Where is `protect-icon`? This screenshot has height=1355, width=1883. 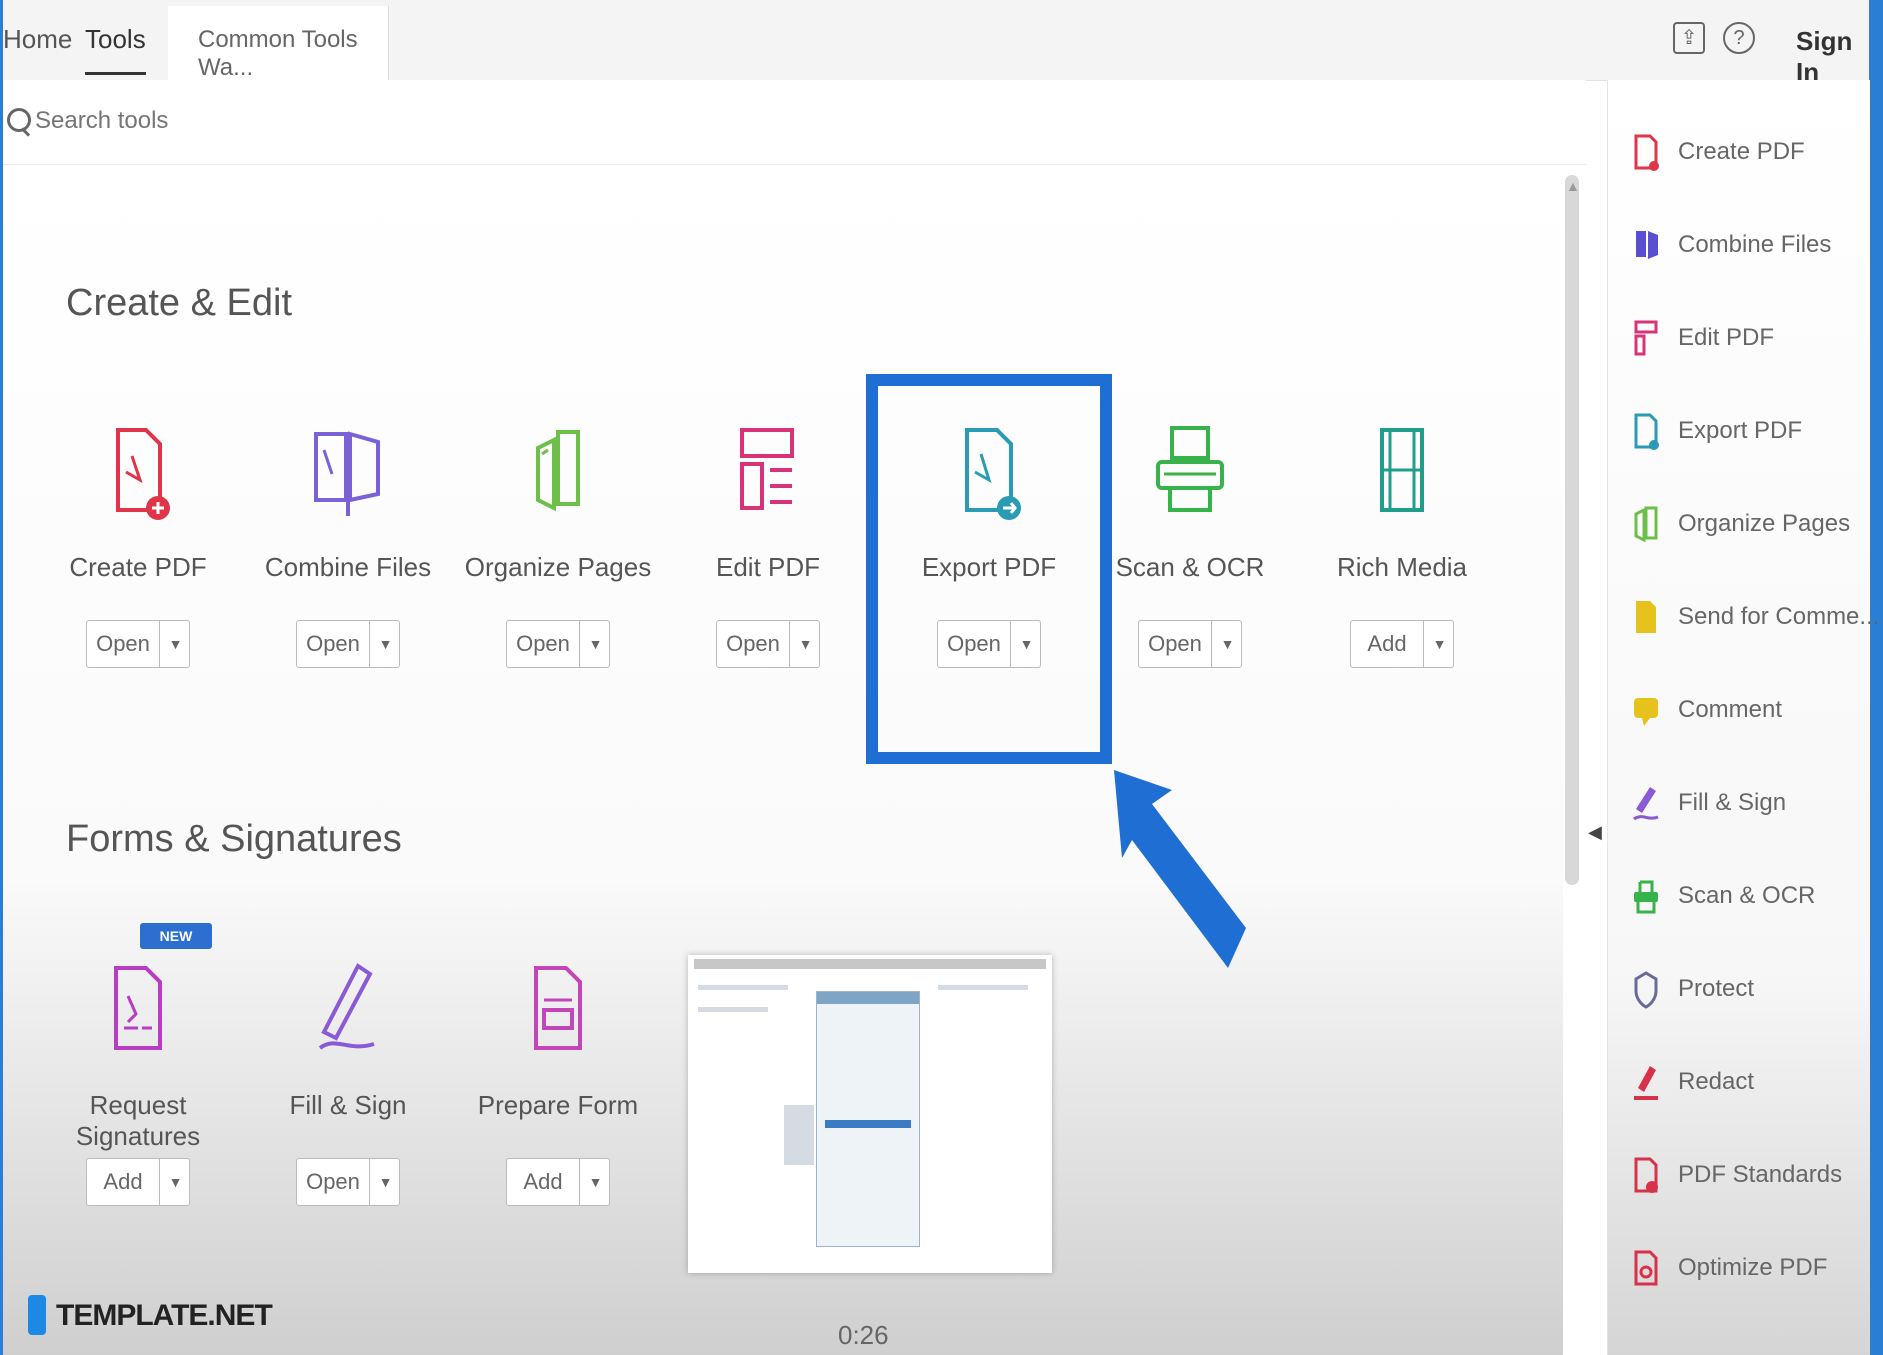 protect-icon is located at coordinates (1646, 990).